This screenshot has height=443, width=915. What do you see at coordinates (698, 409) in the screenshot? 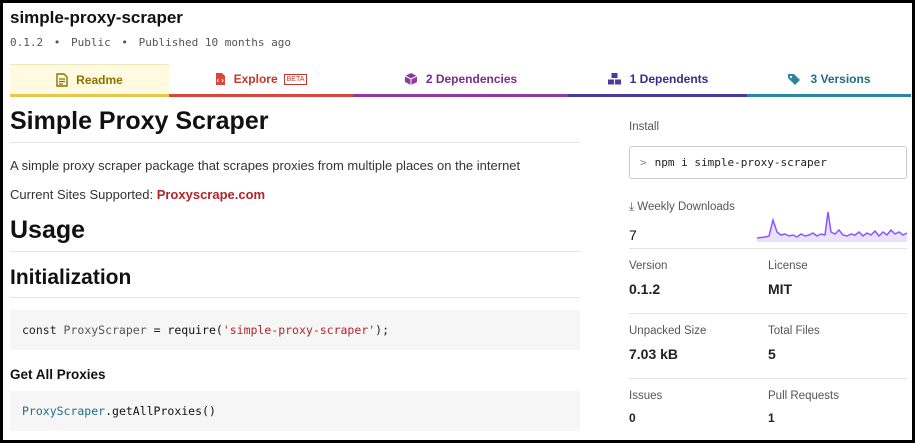
I see `stat-issues: Issues 0` at bounding box center [698, 409].